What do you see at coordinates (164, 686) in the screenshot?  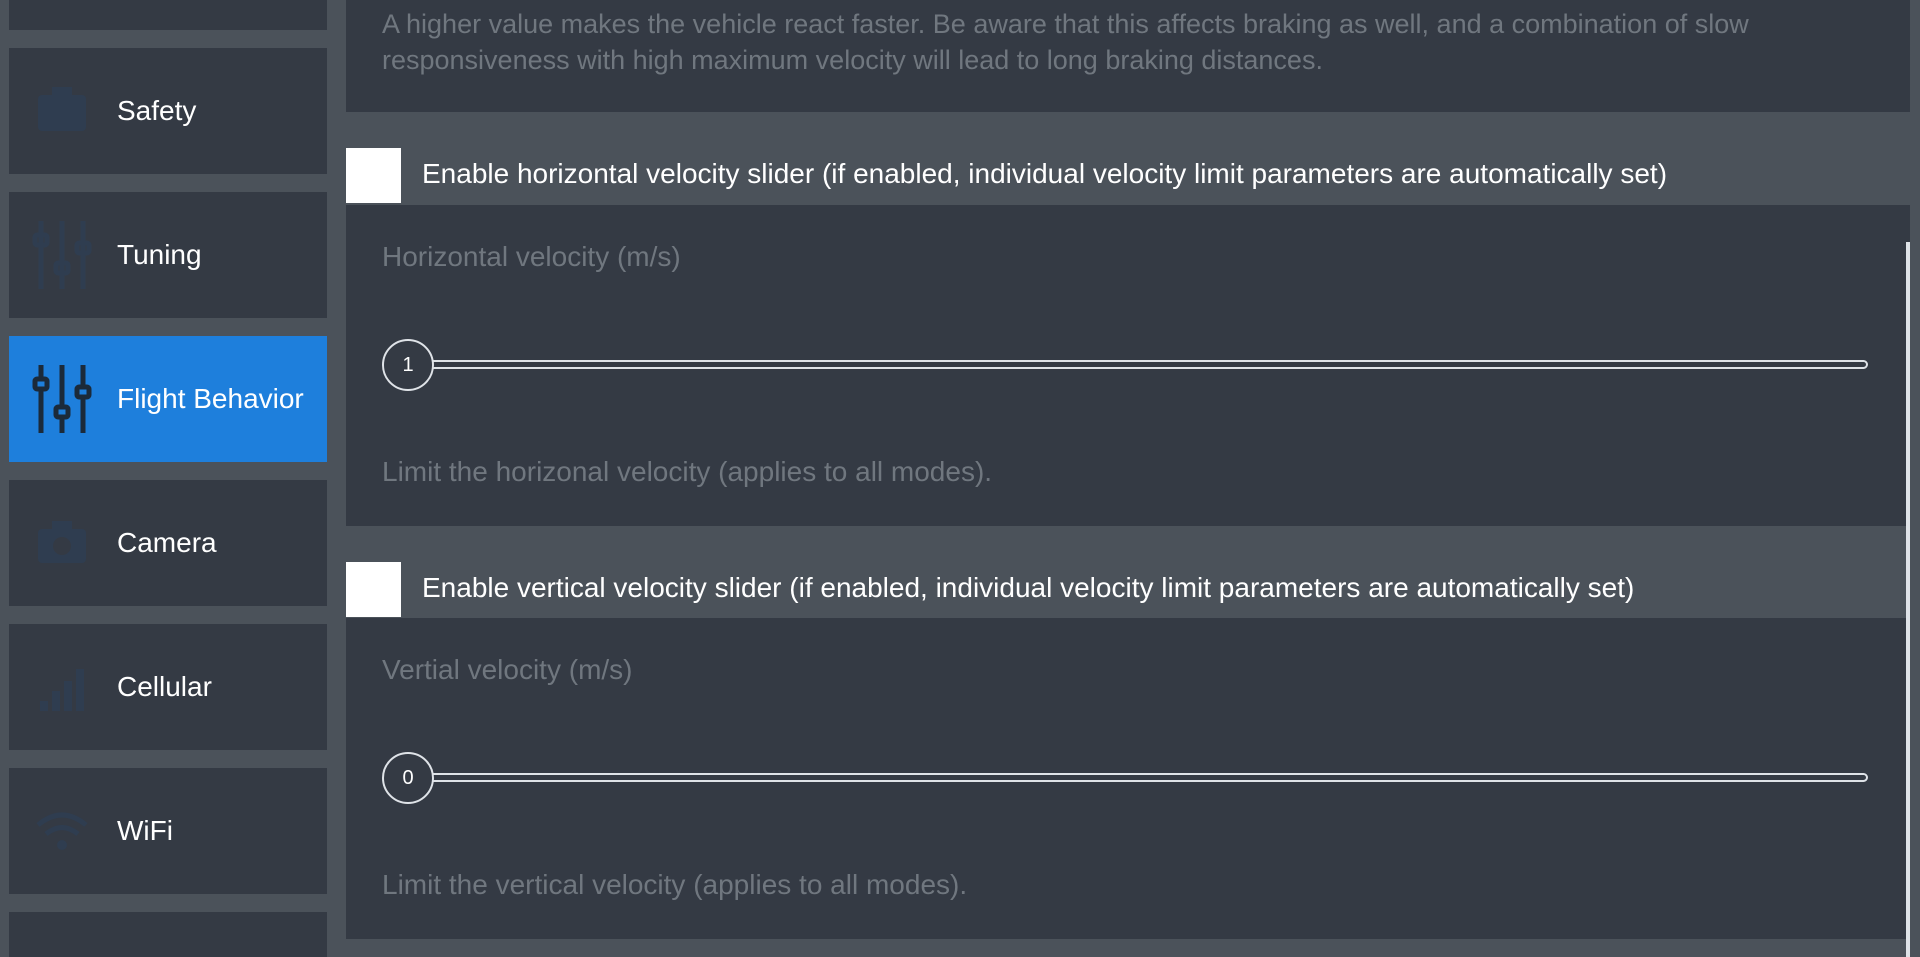 I see `sidebar-item-label: Cellular` at bounding box center [164, 686].